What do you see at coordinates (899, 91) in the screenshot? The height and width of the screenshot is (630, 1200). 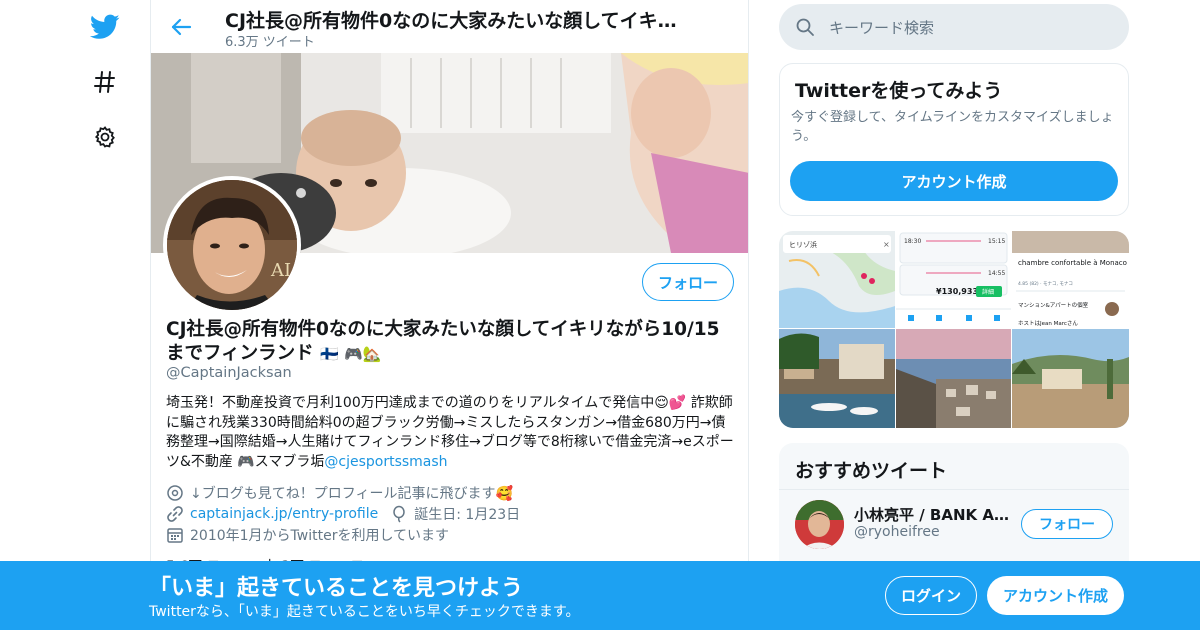 I see `signup-title: Twitterを使ってみよう` at bounding box center [899, 91].